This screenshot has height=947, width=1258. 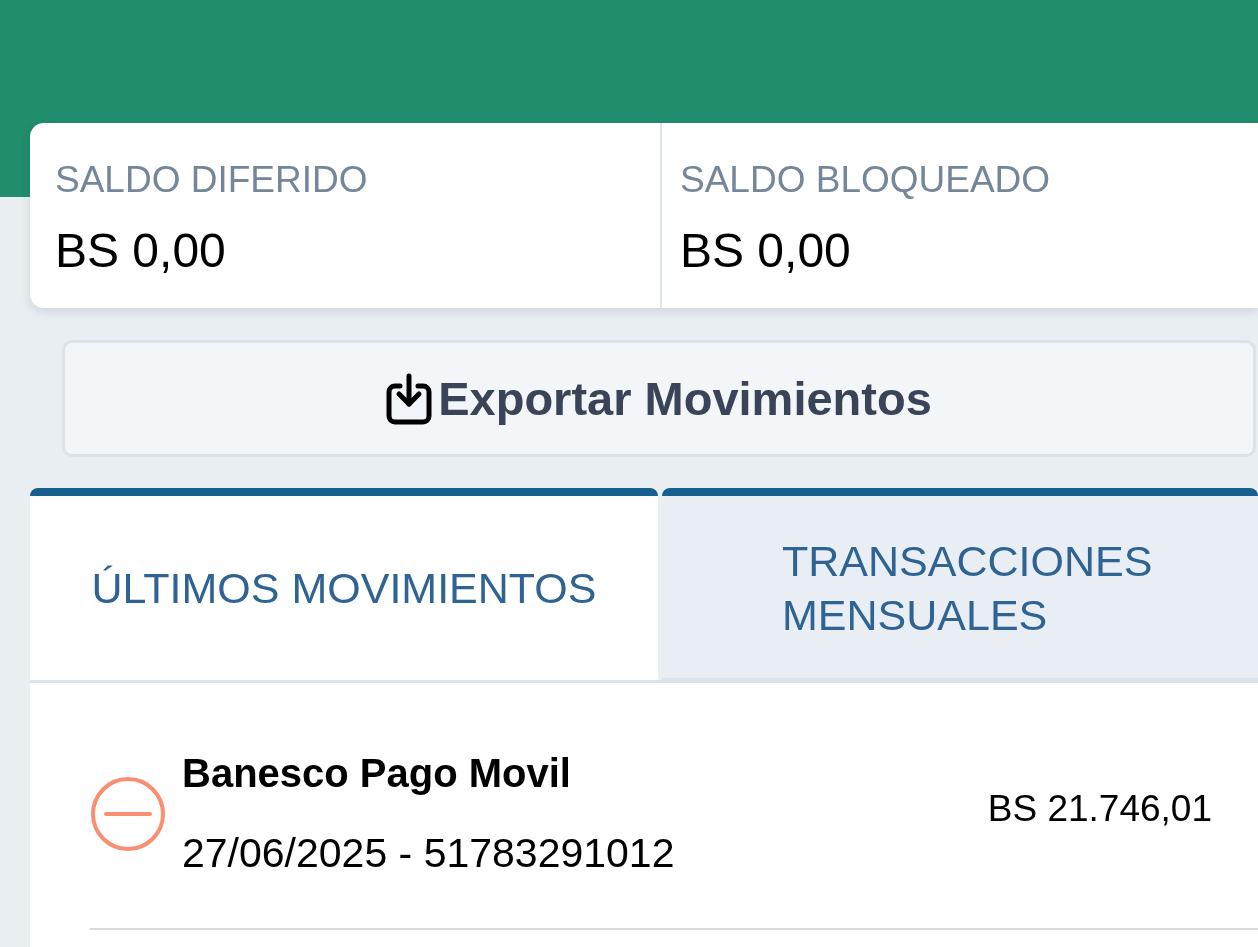 I want to click on tab: ÚLTIMOS MOVIMIENTOS, so click(x=344, y=584).